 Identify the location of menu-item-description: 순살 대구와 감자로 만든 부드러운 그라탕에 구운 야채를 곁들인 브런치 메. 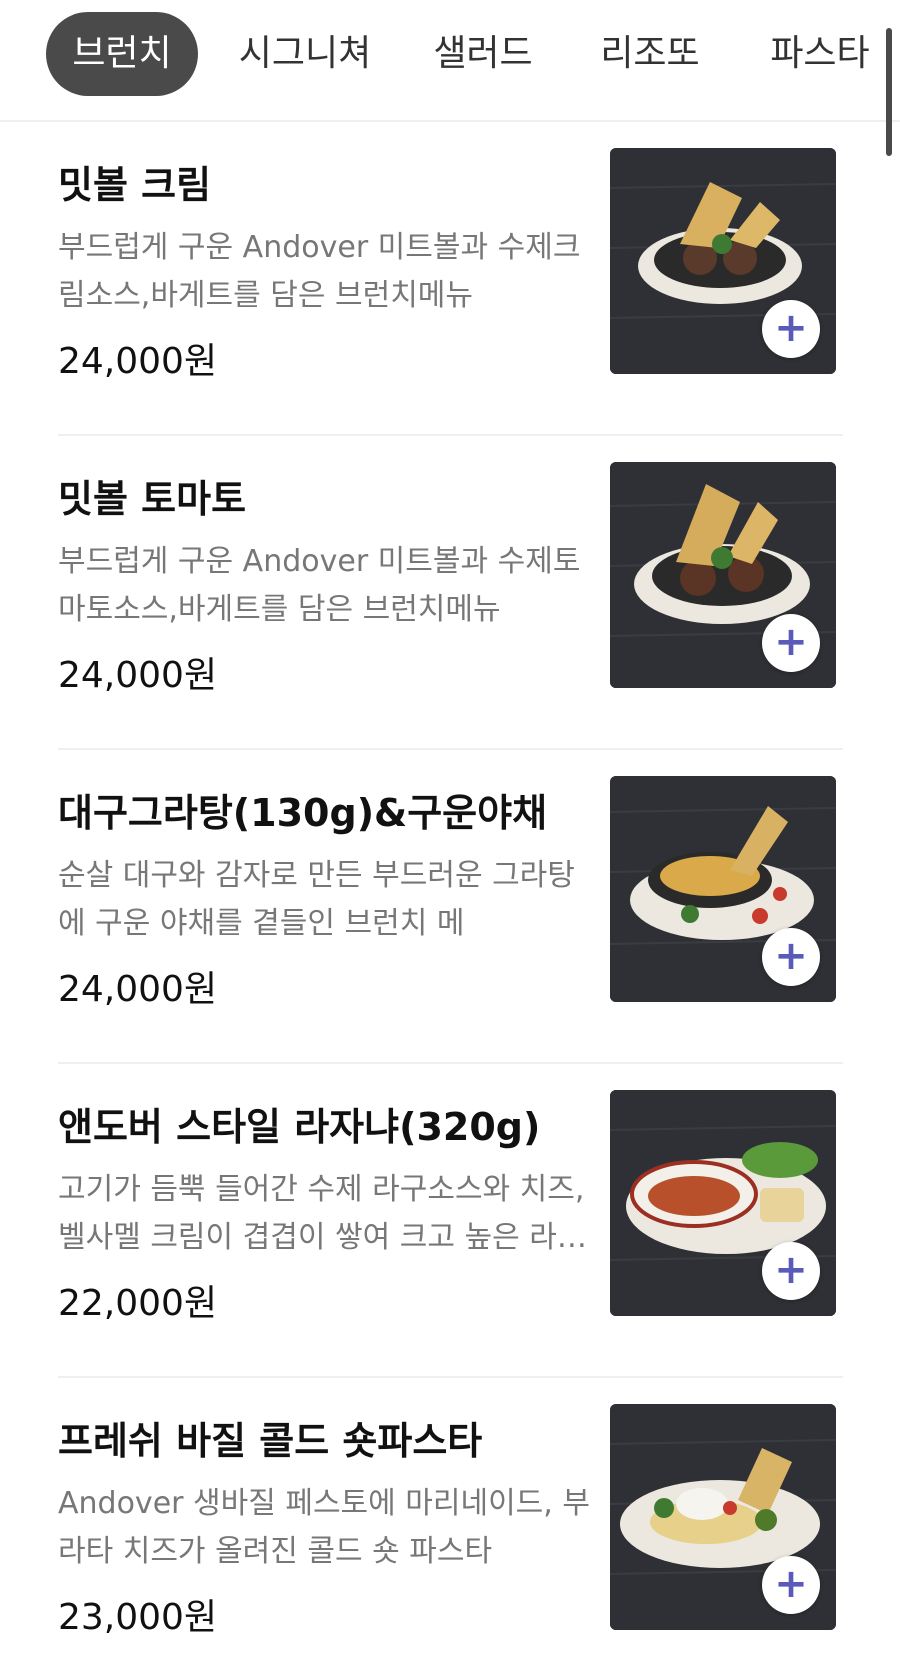
(316, 899).